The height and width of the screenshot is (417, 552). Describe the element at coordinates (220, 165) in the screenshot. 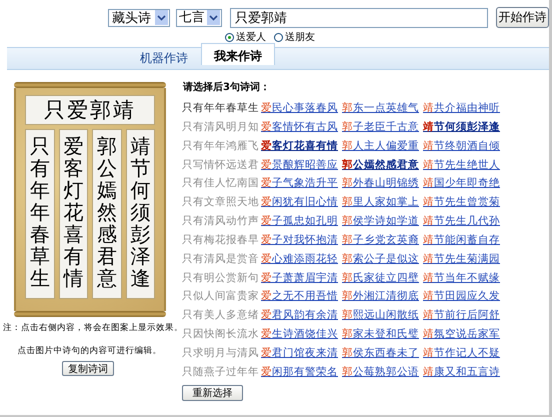

I see `verse-option: 只写情怀远送君` at that location.